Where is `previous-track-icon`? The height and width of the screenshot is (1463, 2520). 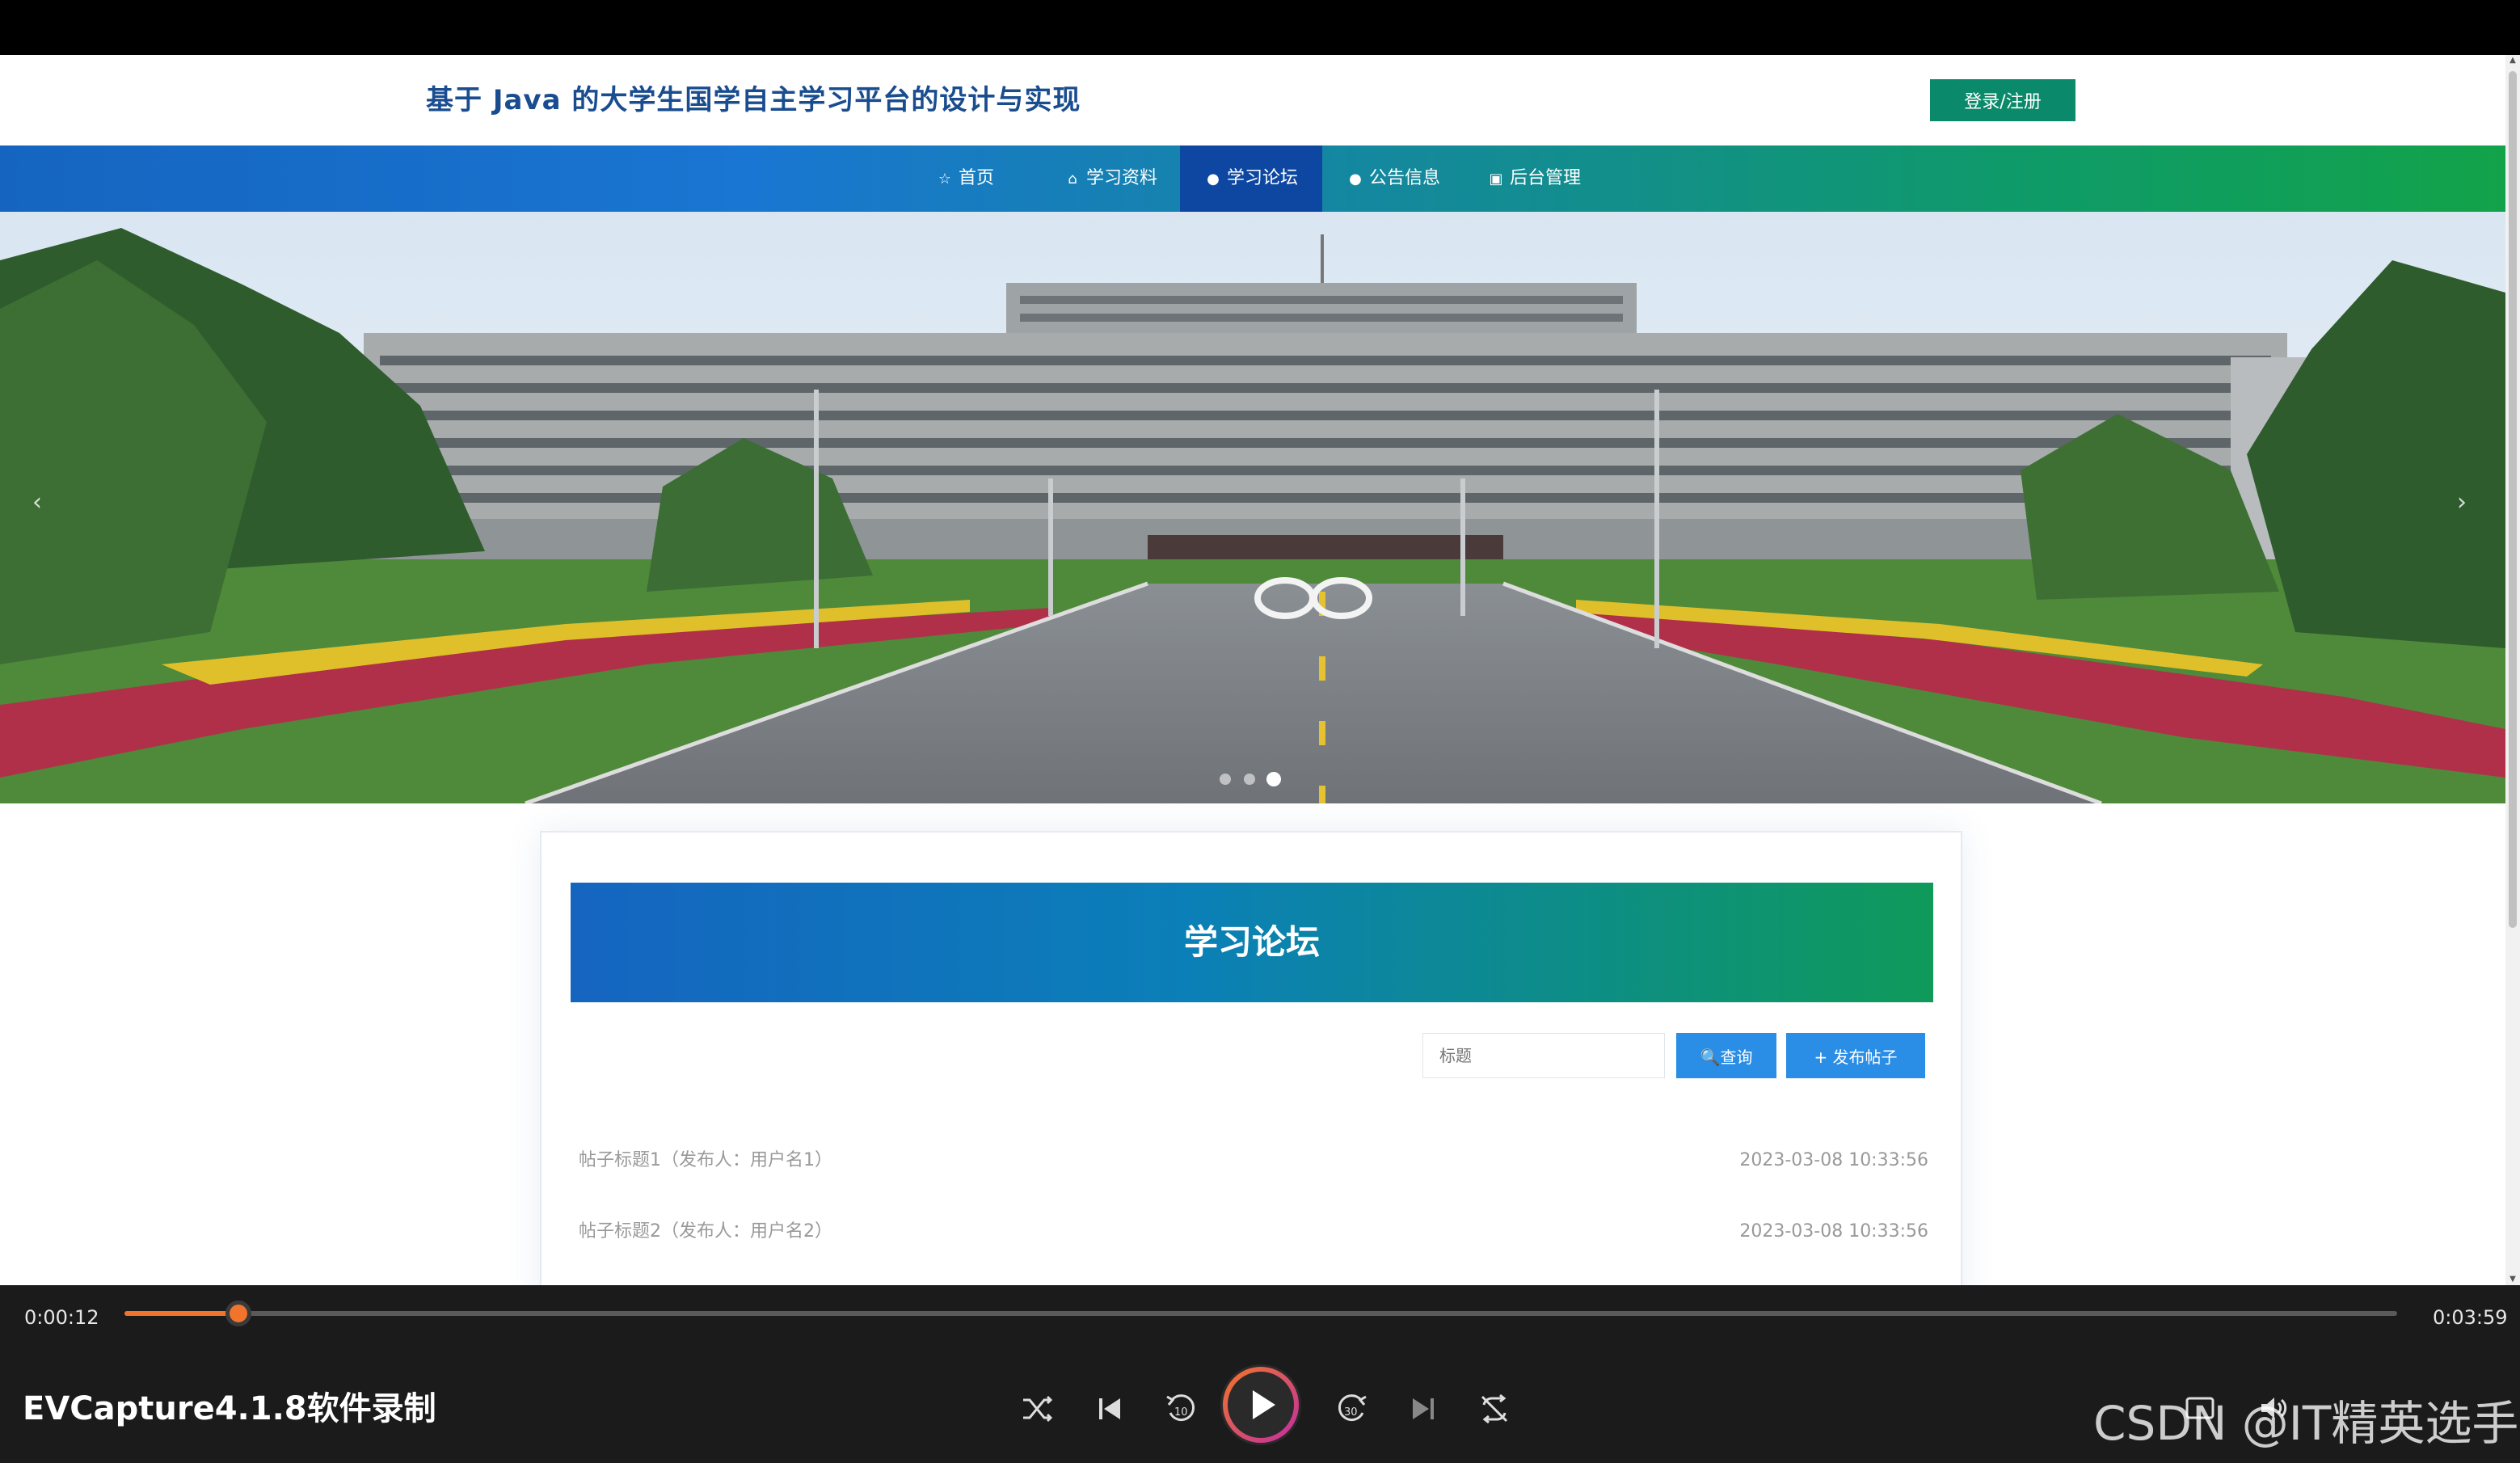
previous-track-icon is located at coordinates (1109, 1409).